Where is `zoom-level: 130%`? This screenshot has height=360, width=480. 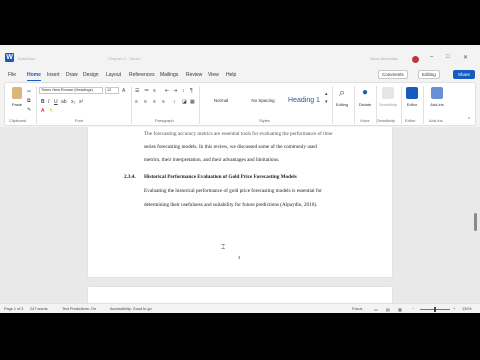 zoom-level: 130% is located at coordinates (467, 309).